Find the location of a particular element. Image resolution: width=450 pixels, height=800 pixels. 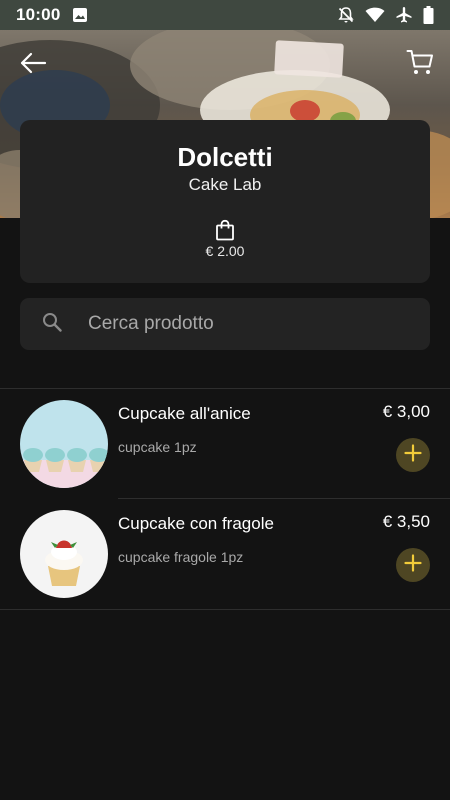

battery-icon is located at coordinates (428, 15).